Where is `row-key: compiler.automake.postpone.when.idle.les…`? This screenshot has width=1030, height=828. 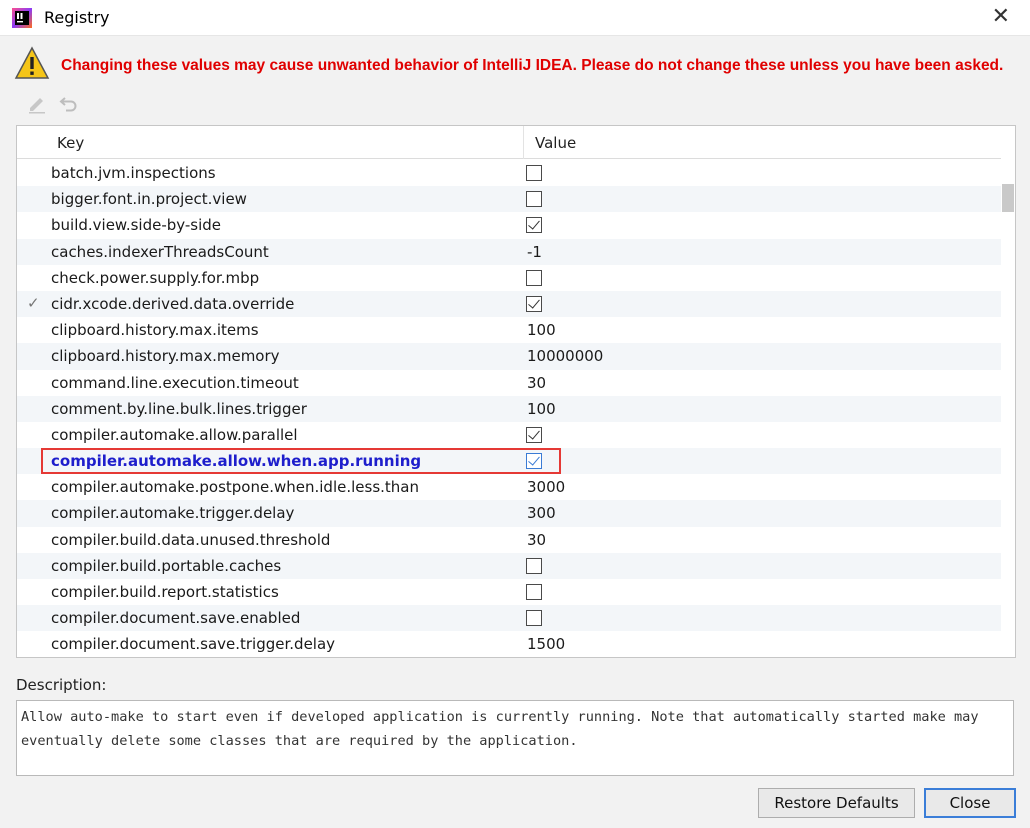
row-key: compiler.automake.postpone.when.idle.les… is located at coordinates (235, 487).